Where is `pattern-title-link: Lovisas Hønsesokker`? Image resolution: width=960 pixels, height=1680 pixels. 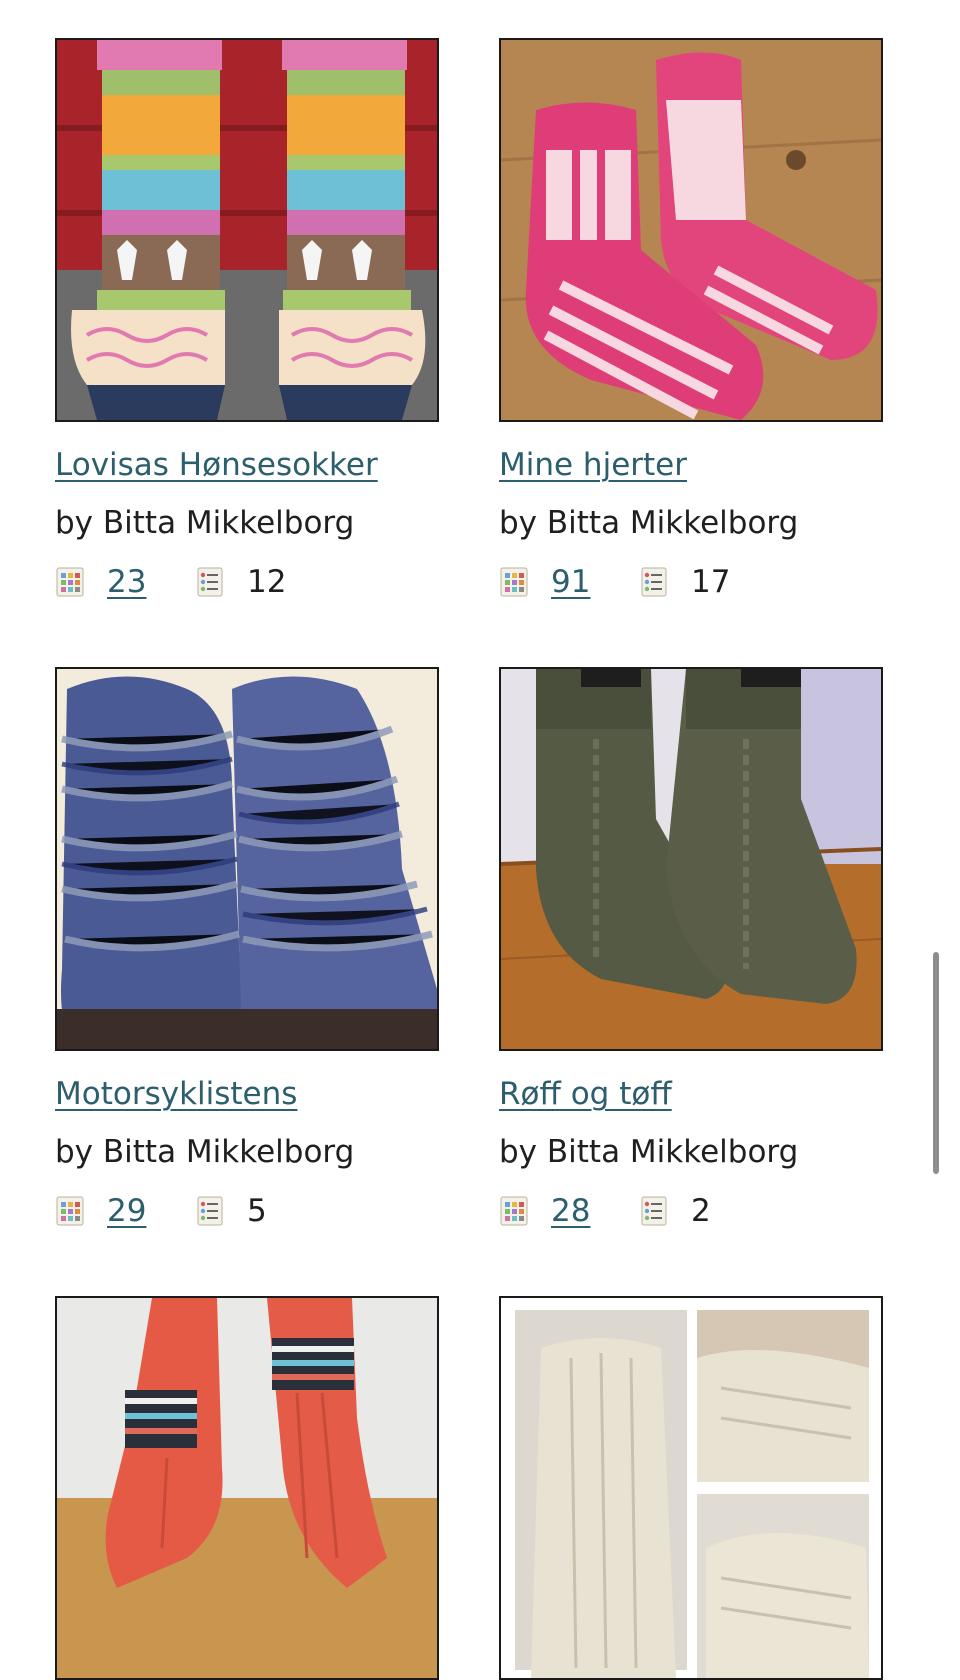
pattern-title-link: Lovisas Hønsesokker is located at coordinates (216, 465).